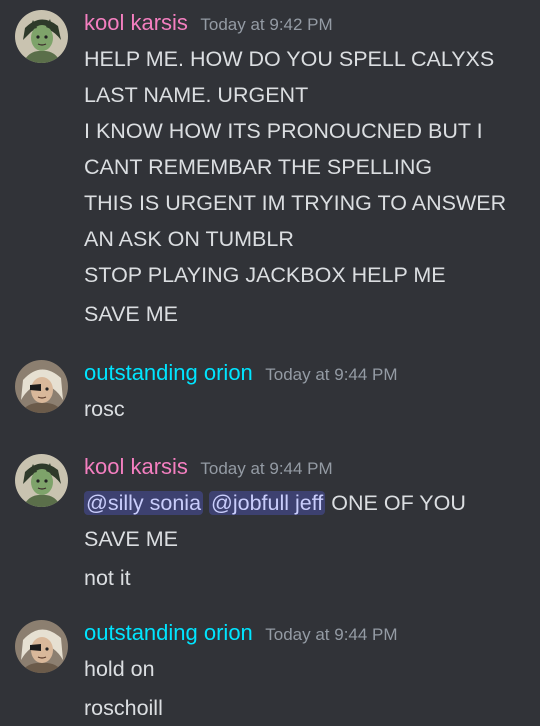 The height and width of the screenshot is (726, 540). What do you see at coordinates (196, 95) in the screenshot?
I see `message-line: LAST NAME. URGENT` at bounding box center [196, 95].